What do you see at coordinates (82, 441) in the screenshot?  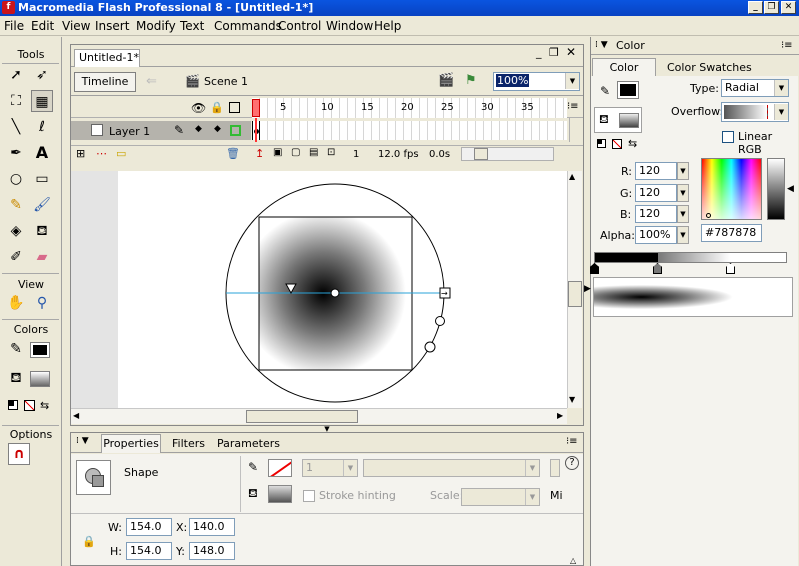 I see `panel-collapse-icon: ⁞ ▼` at bounding box center [82, 441].